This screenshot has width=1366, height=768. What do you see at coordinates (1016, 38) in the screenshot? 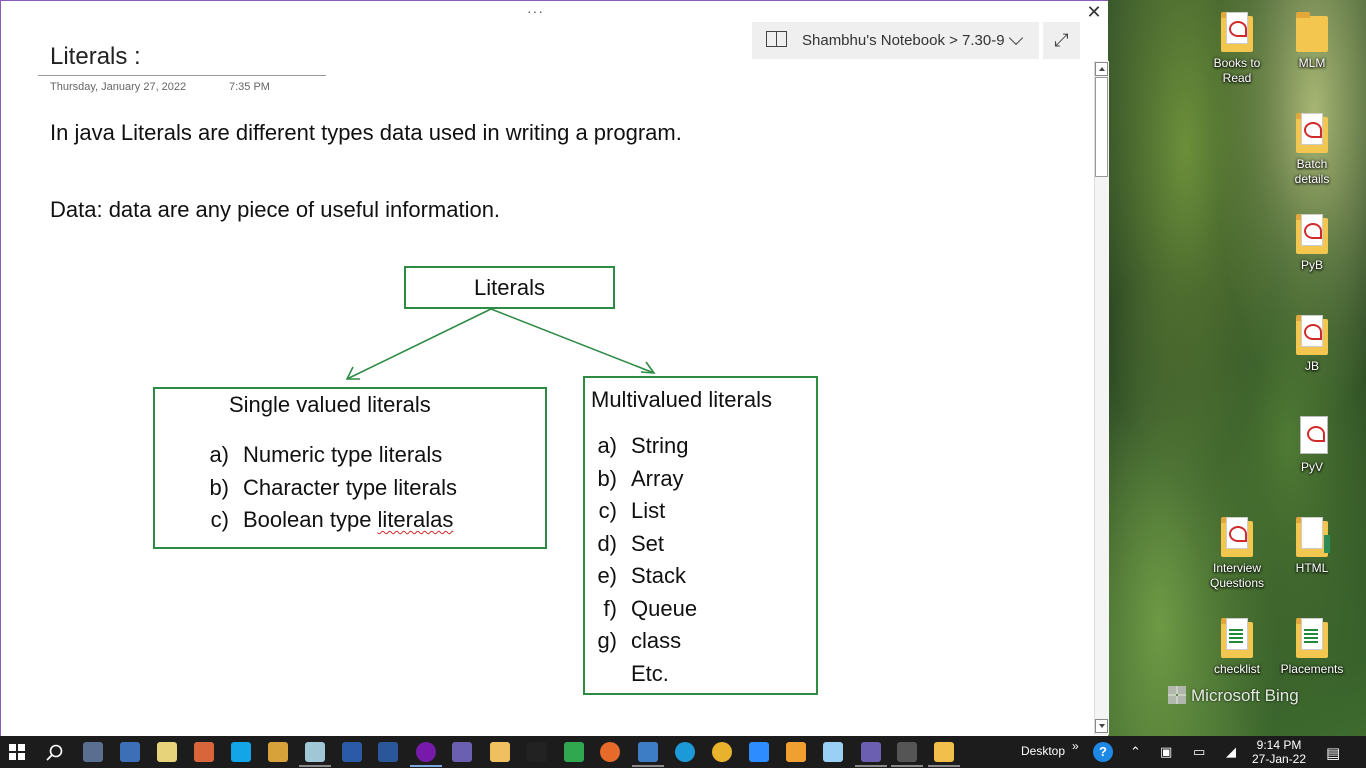
I see `chevron-down-icon` at bounding box center [1016, 38].